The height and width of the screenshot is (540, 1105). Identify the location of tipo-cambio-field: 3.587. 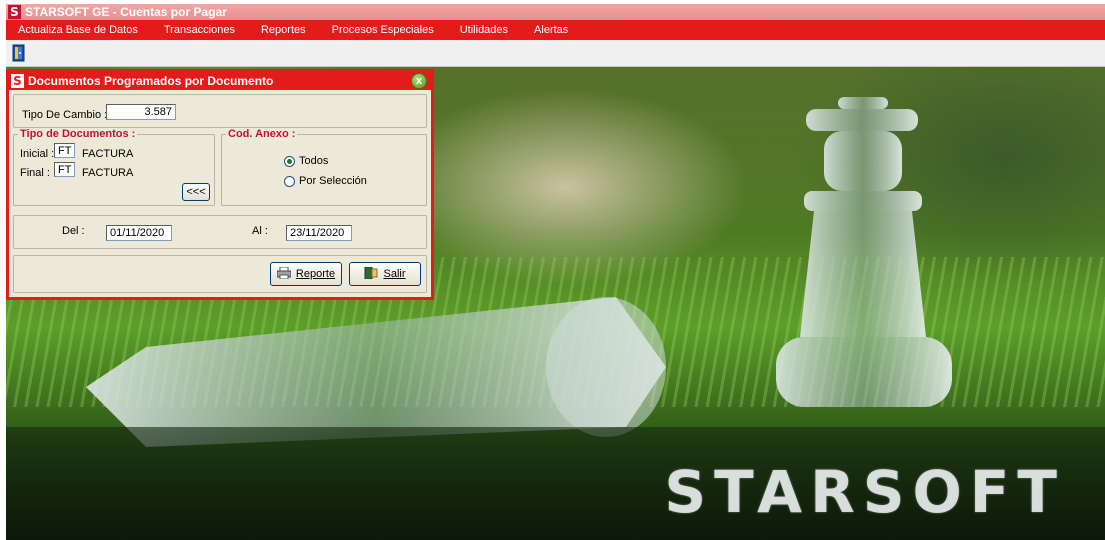
(141, 112).